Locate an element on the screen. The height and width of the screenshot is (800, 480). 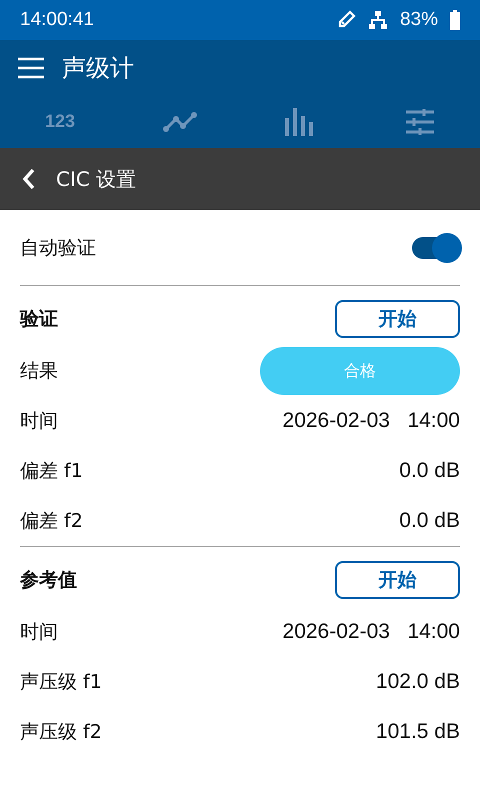
battery-percent: 83% is located at coordinates (419, 20).